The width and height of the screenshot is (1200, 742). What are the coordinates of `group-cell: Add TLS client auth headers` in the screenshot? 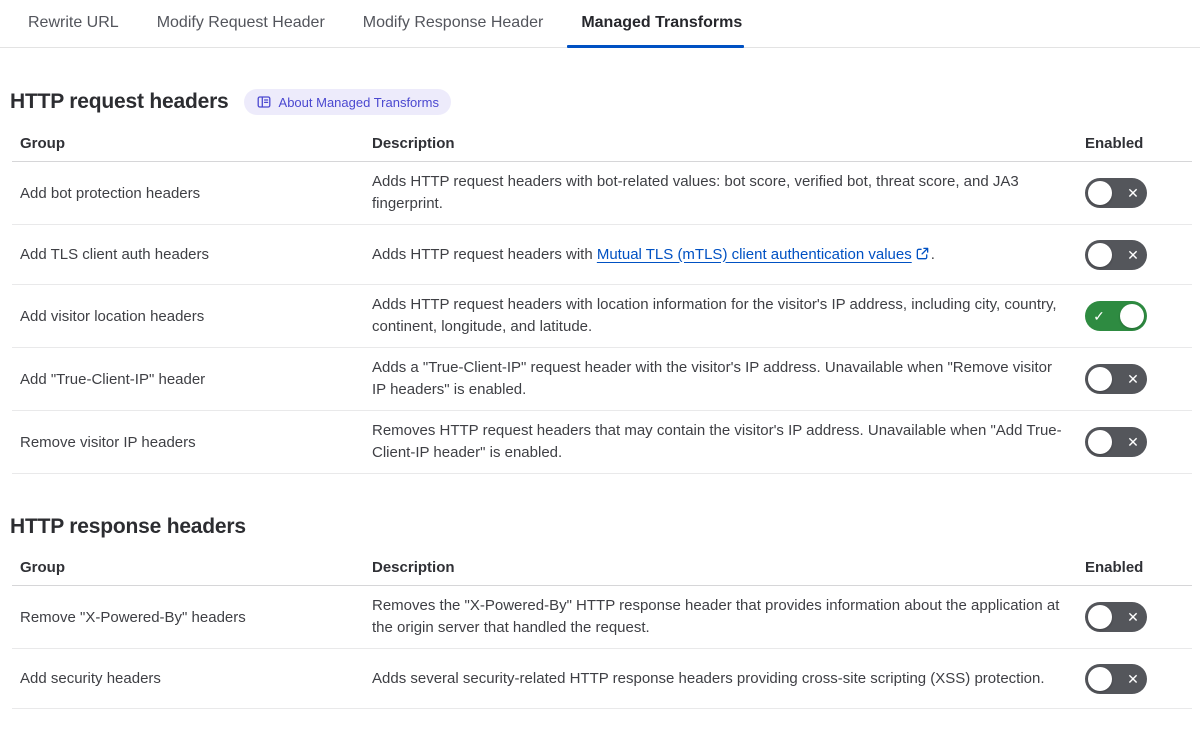 It's located at (115, 254).